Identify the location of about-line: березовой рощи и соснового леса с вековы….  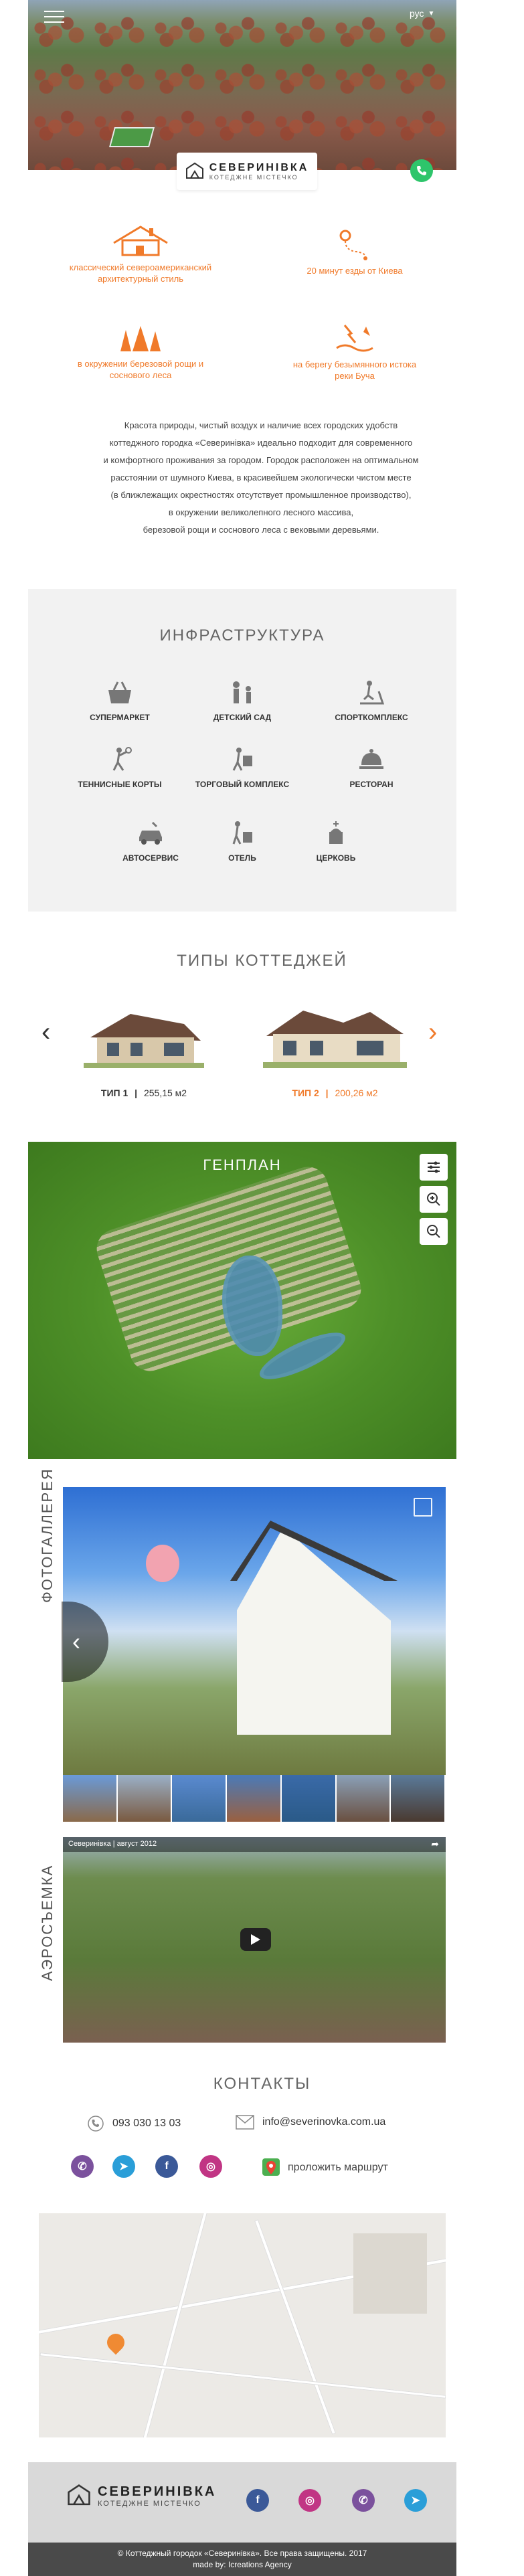
(261, 530).